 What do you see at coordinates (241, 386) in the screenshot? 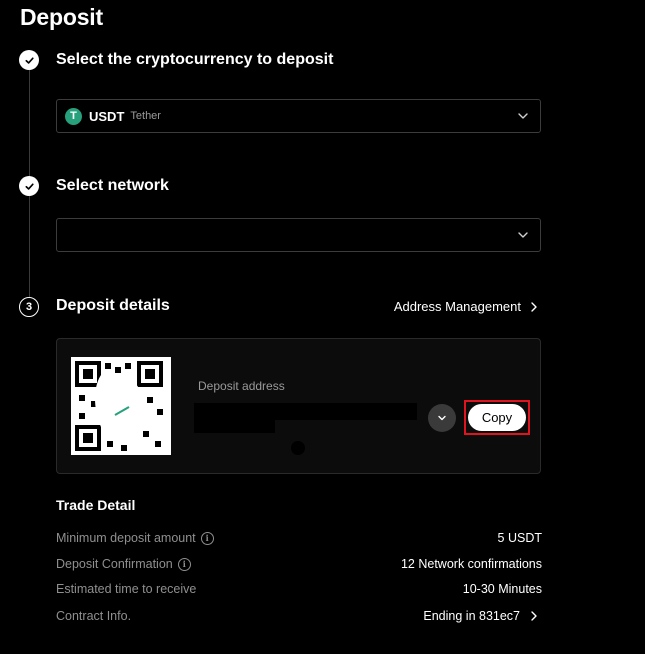
I see `deposit-address-label: Deposit address` at bounding box center [241, 386].